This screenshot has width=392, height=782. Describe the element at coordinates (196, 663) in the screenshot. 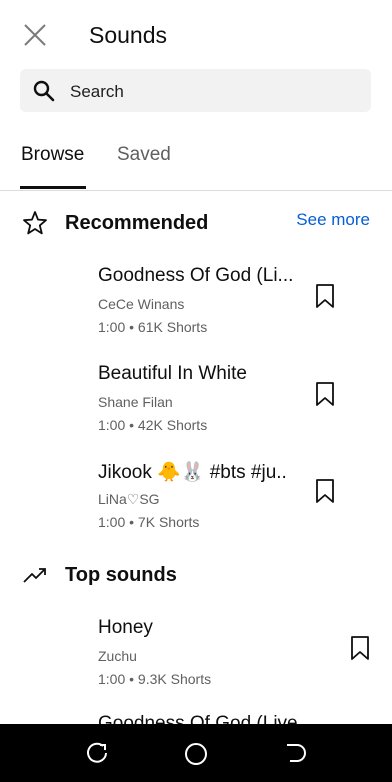

I see `sound-item: Honey Zuchu 1:00 • 9.3K Shorts` at that location.